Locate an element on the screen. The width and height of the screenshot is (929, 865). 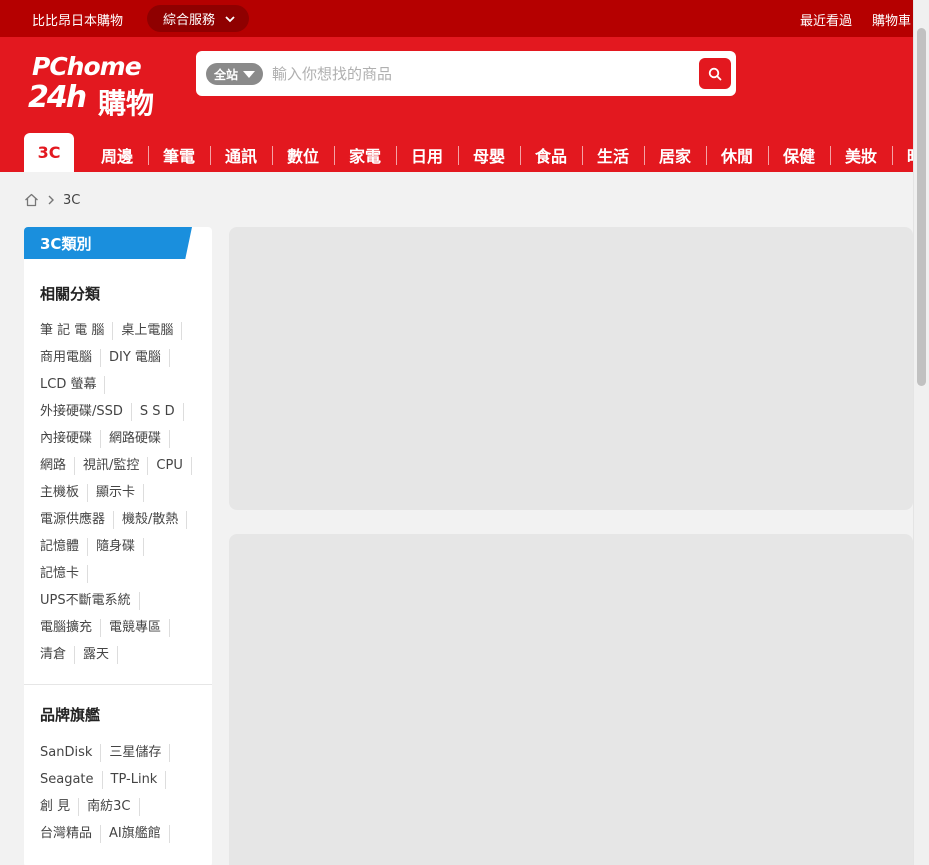
sidebar-link-row: 內接硬碟 網路硬碟 is located at coordinates (125, 438).